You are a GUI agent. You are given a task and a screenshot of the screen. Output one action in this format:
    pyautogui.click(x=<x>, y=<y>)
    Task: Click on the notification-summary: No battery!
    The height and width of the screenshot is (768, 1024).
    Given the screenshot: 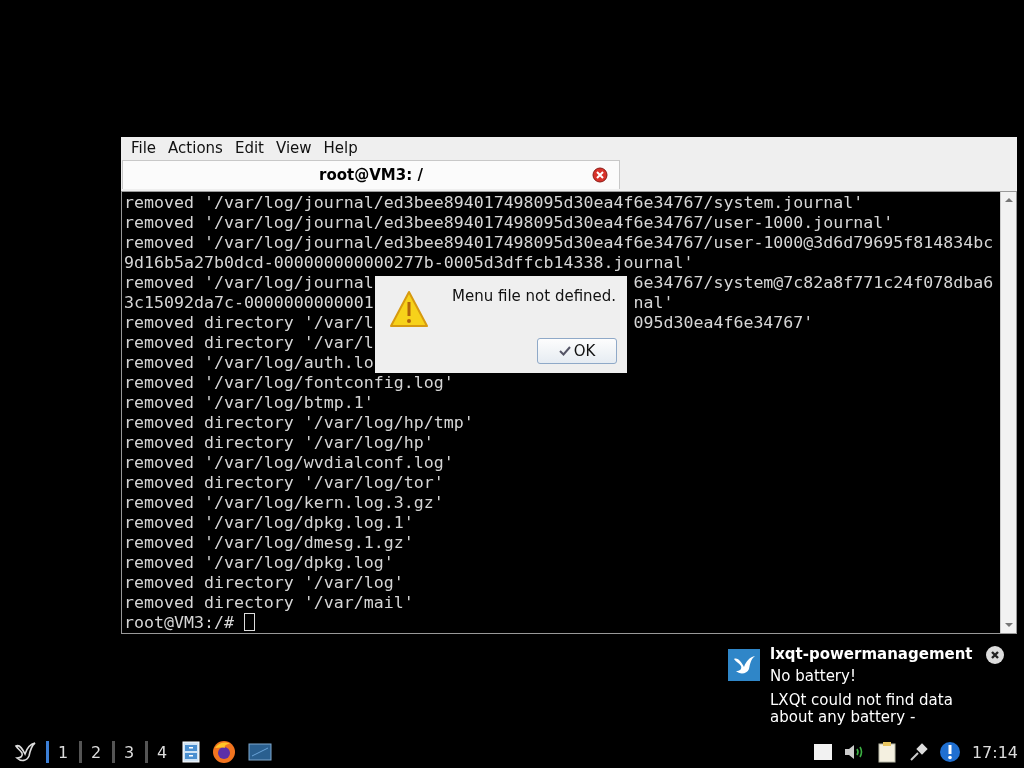 What is the action you would take?
    pyautogui.click(x=813, y=676)
    